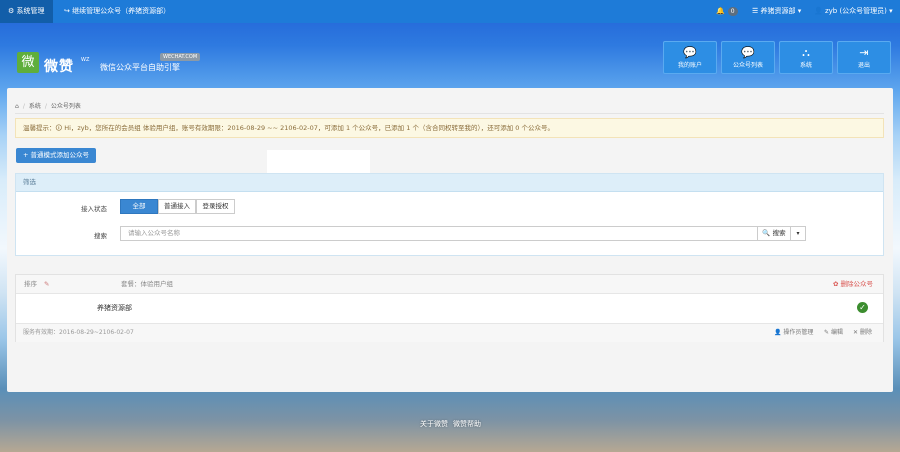 The height and width of the screenshot is (452, 900). I want to click on logo-text: 微赞, so click(59, 67).